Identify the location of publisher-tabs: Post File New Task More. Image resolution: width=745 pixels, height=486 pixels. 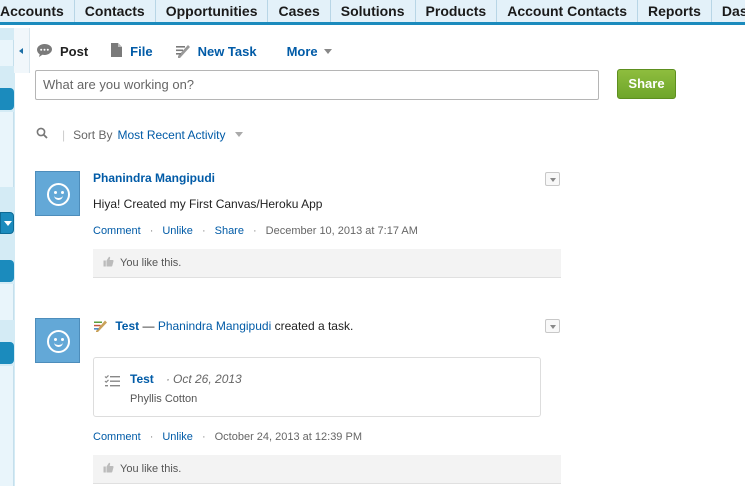
(195, 51).